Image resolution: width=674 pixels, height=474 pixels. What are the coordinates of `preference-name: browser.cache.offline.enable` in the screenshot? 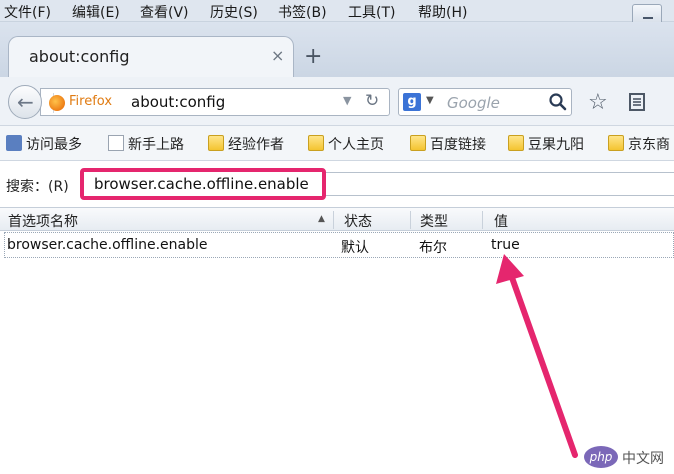 It's located at (107, 245).